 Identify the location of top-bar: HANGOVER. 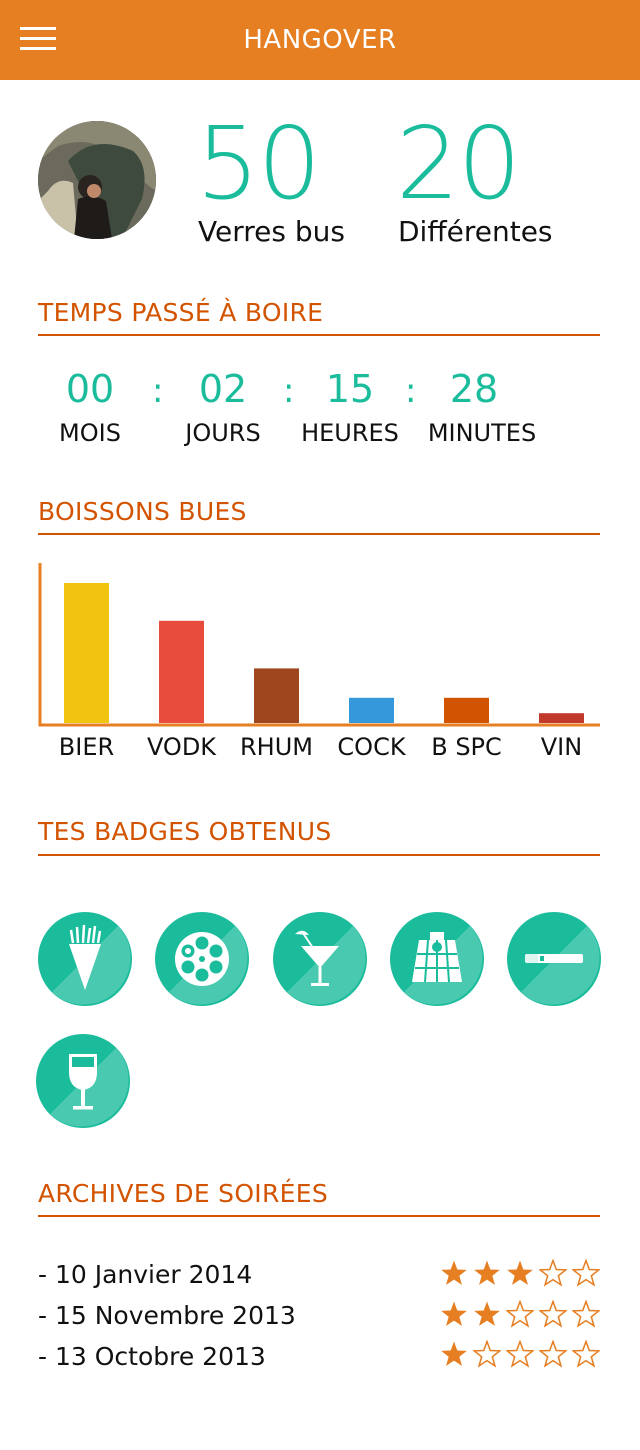
(320, 40).